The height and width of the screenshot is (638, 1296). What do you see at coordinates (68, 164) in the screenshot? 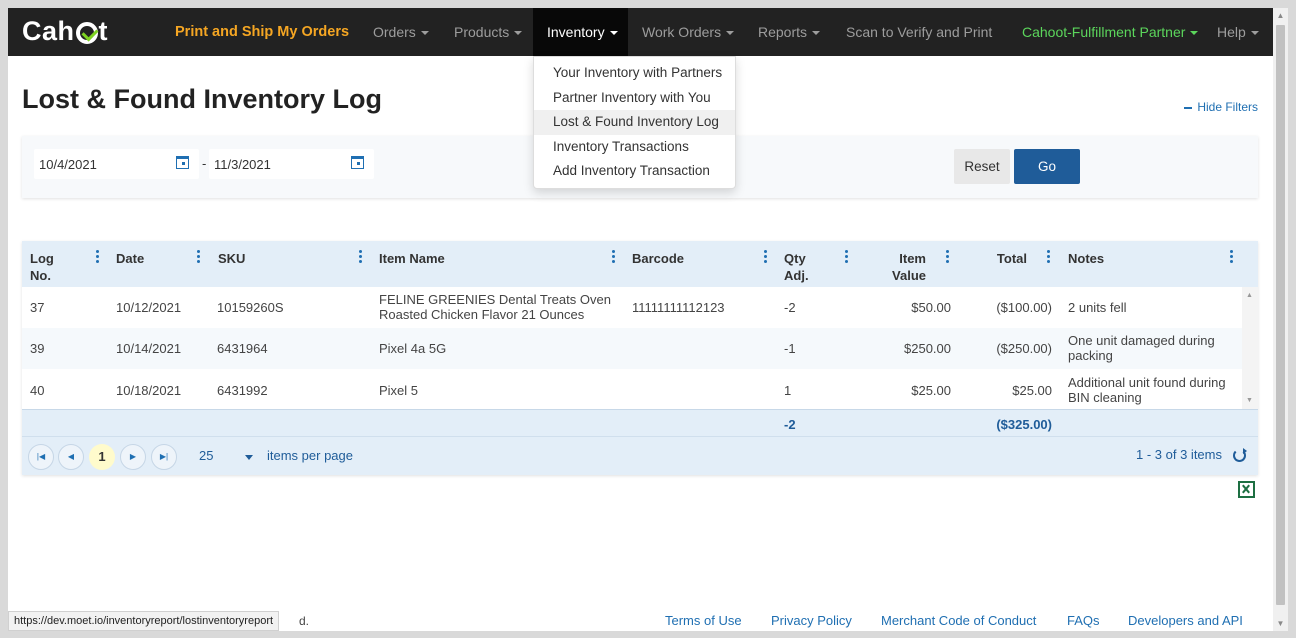
I see `start-date-input: 10/4/2021` at bounding box center [68, 164].